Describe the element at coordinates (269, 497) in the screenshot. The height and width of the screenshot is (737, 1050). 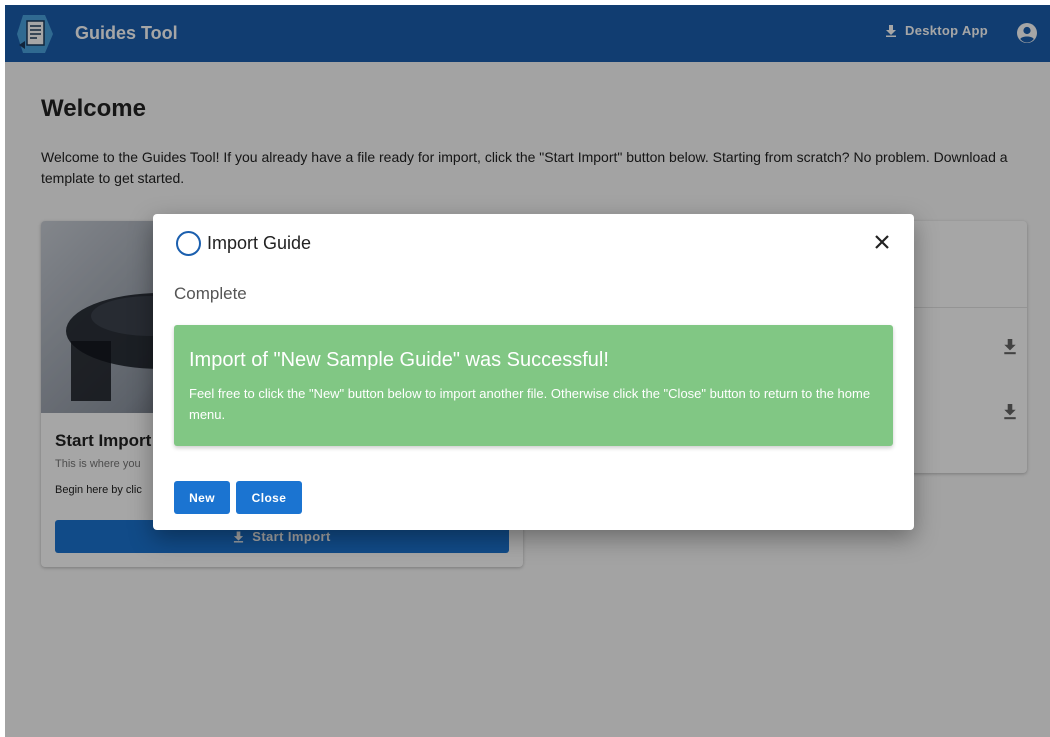
I see `close-button: Close` at that location.